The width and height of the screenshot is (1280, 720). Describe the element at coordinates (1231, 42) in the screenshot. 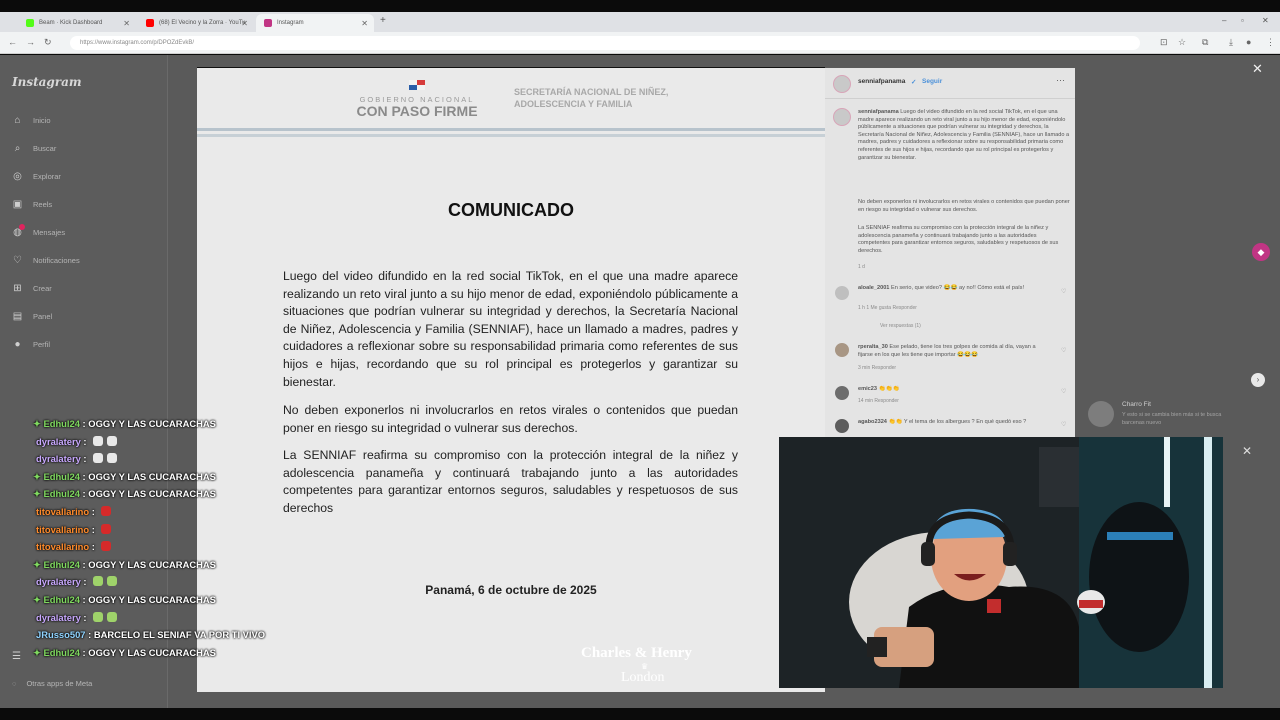

I see `downloads-icon: ⤓` at that location.